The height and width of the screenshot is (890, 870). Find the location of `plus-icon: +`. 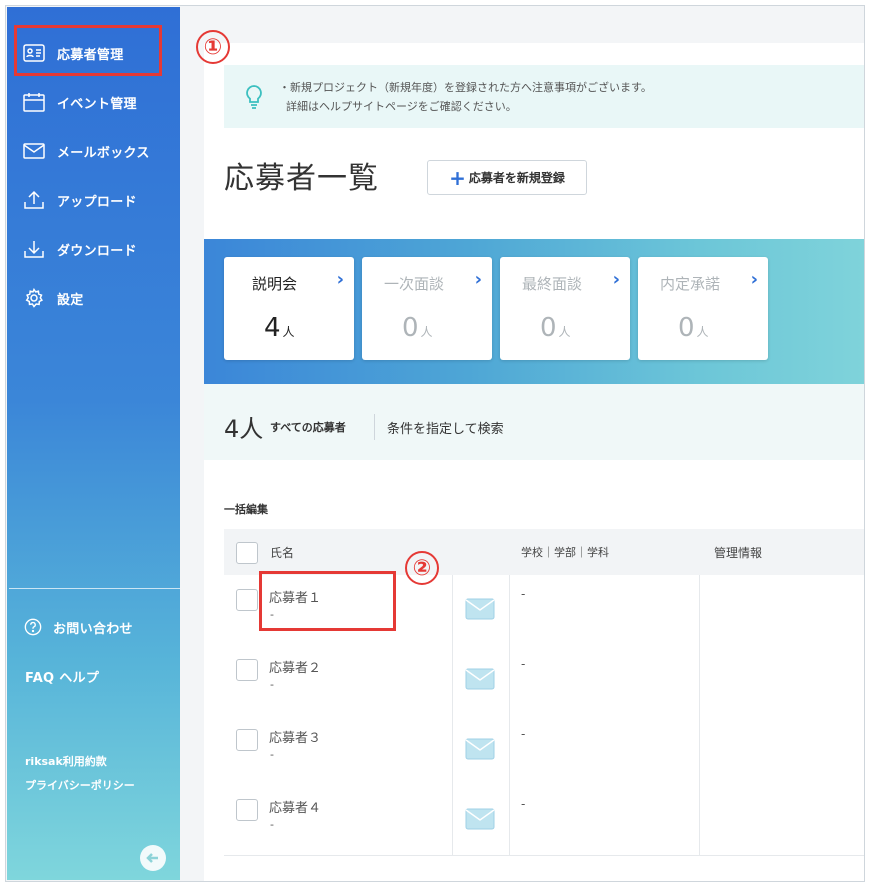

plus-icon: + is located at coordinates (457, 177).